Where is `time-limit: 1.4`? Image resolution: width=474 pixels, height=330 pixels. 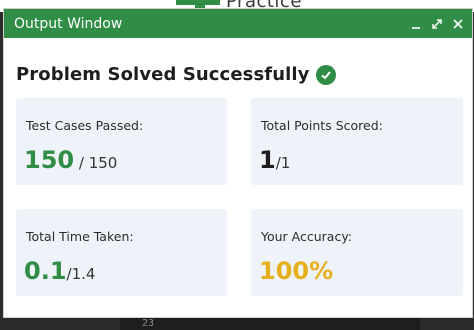 time-limit: 1.4 is located at coordinates (83, 274).